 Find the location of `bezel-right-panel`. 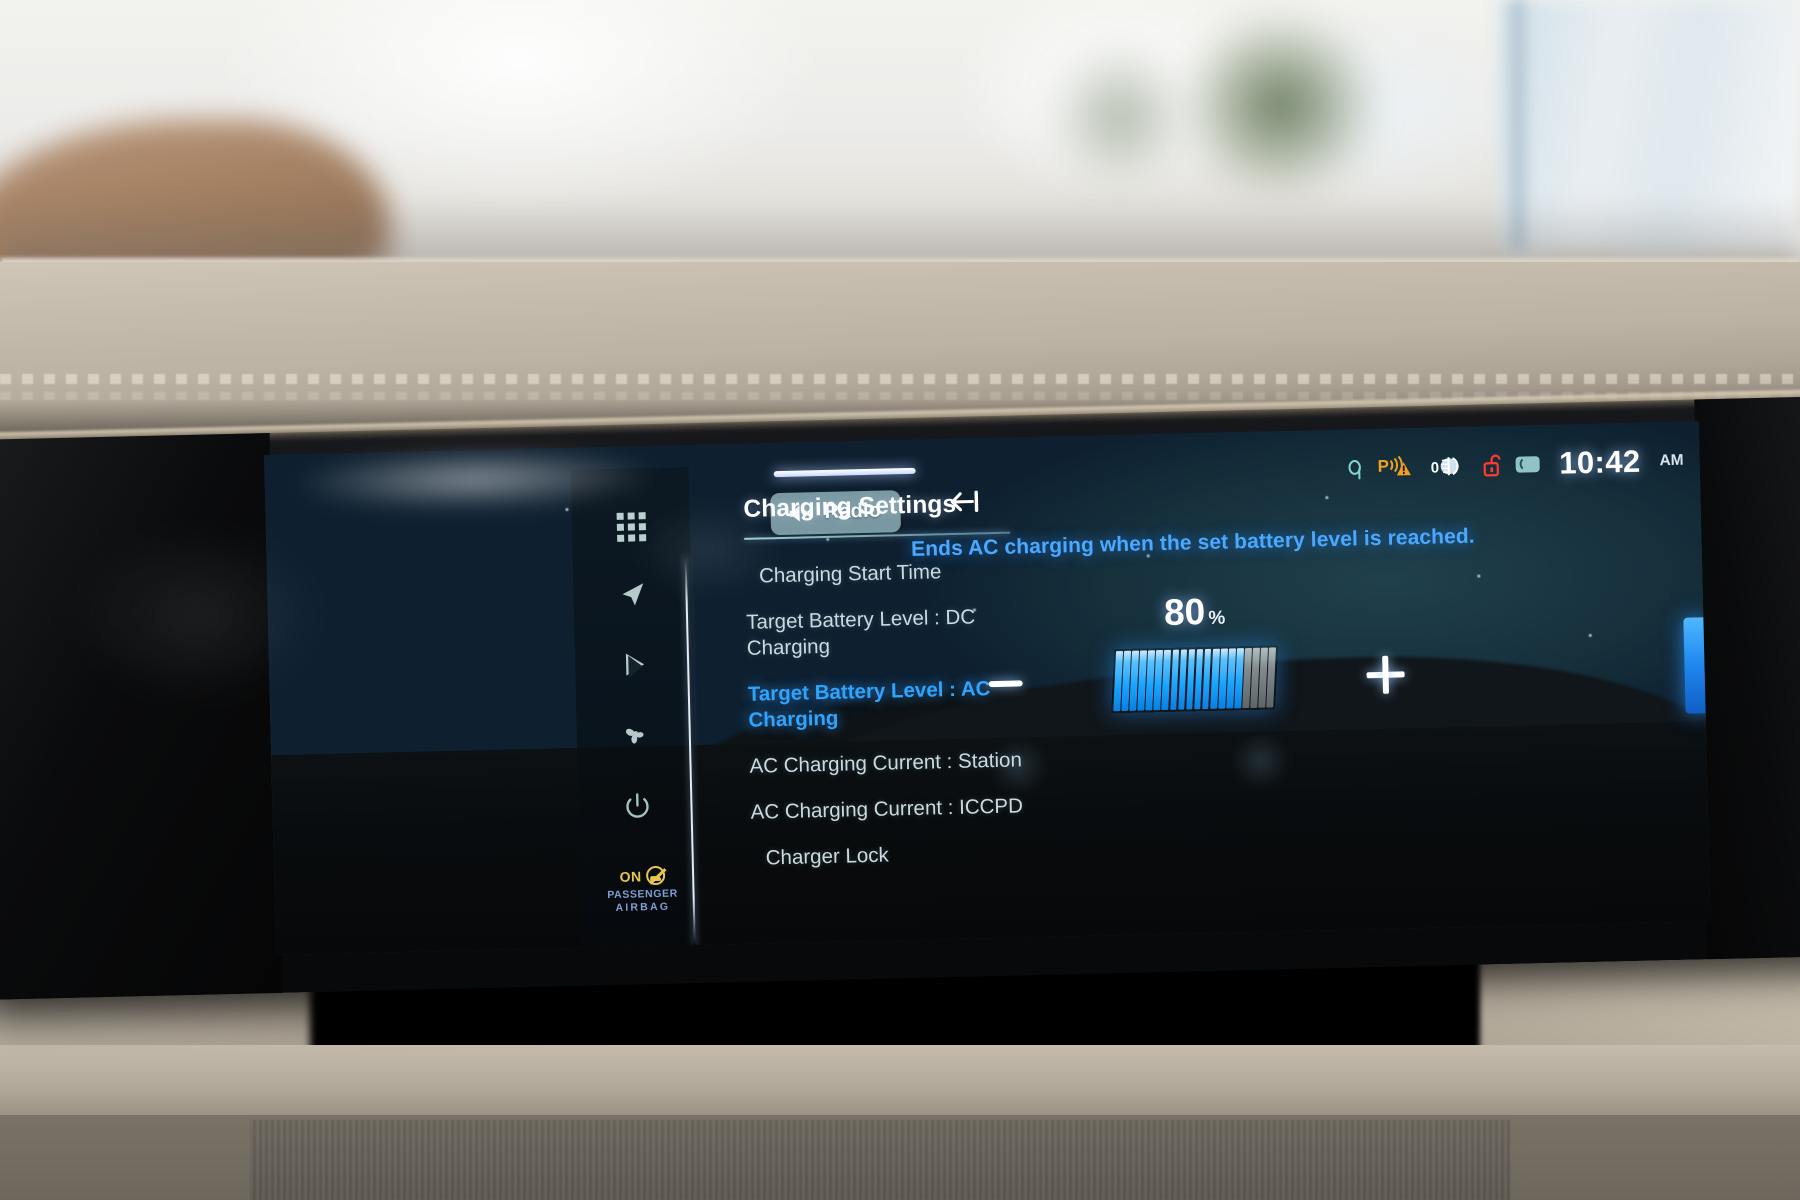

bezel-right-panel is located at coordinates (1747, 677).